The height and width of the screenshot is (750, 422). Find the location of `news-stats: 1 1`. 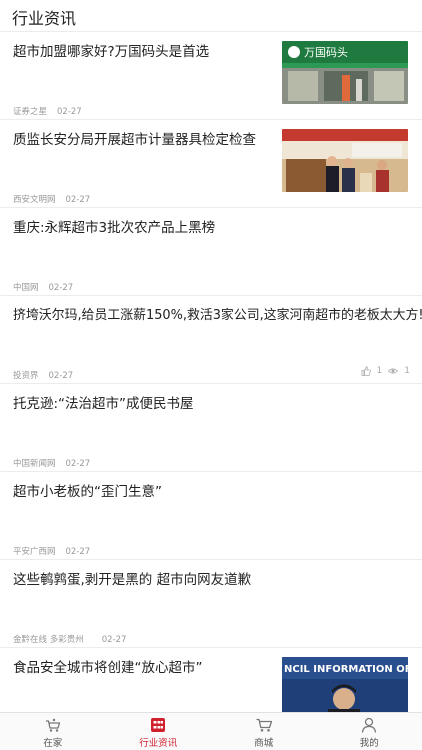

news-stats: 1 1 is located at coordinates (385, 371).